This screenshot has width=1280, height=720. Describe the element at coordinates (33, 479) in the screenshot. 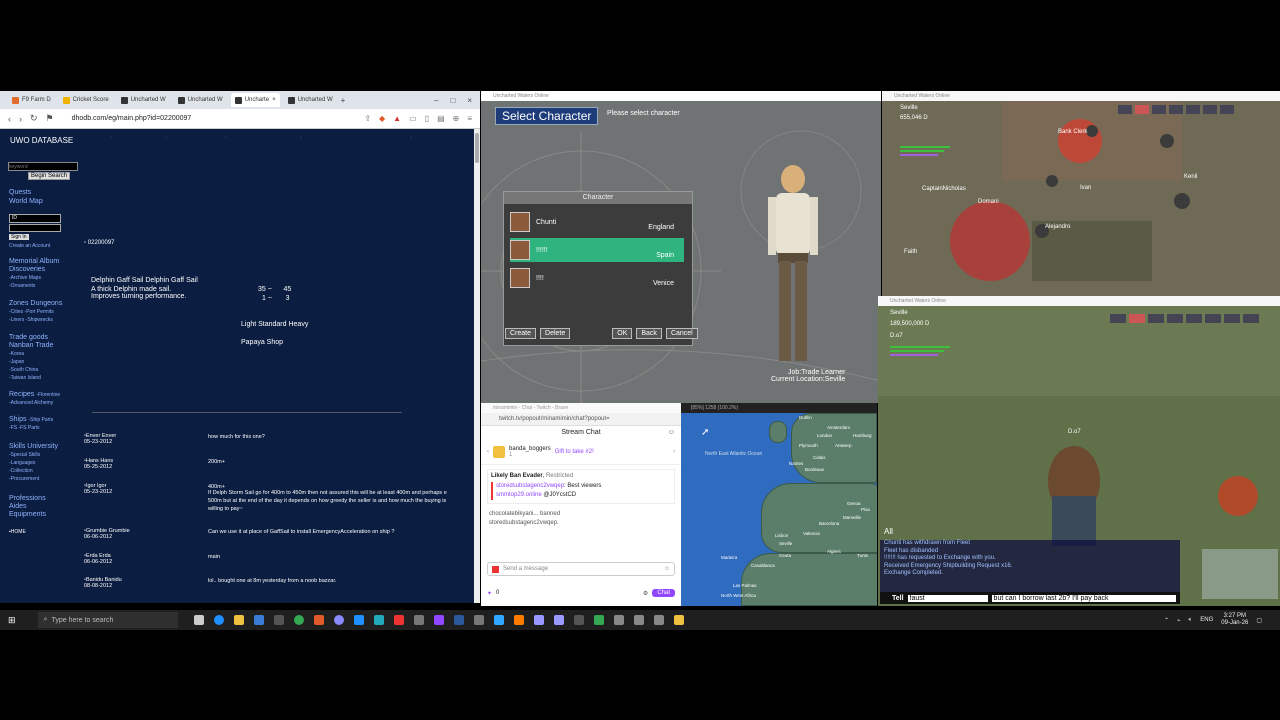

I see `procurement-link: -Procurement` at that location.